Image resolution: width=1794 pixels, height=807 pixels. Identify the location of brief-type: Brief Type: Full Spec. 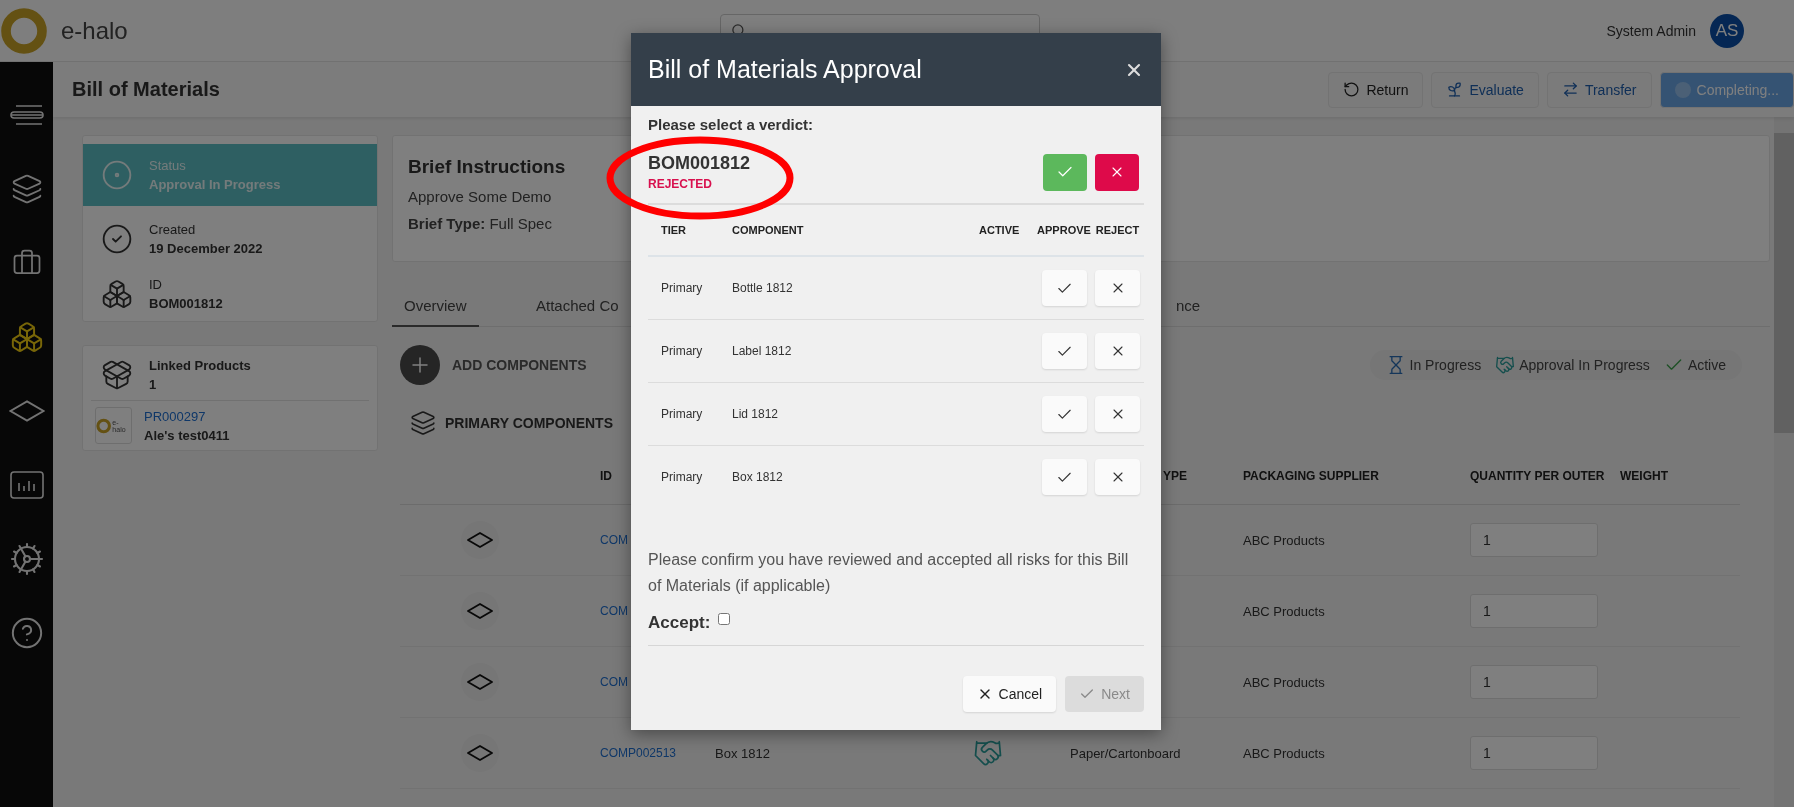
(480, 223).